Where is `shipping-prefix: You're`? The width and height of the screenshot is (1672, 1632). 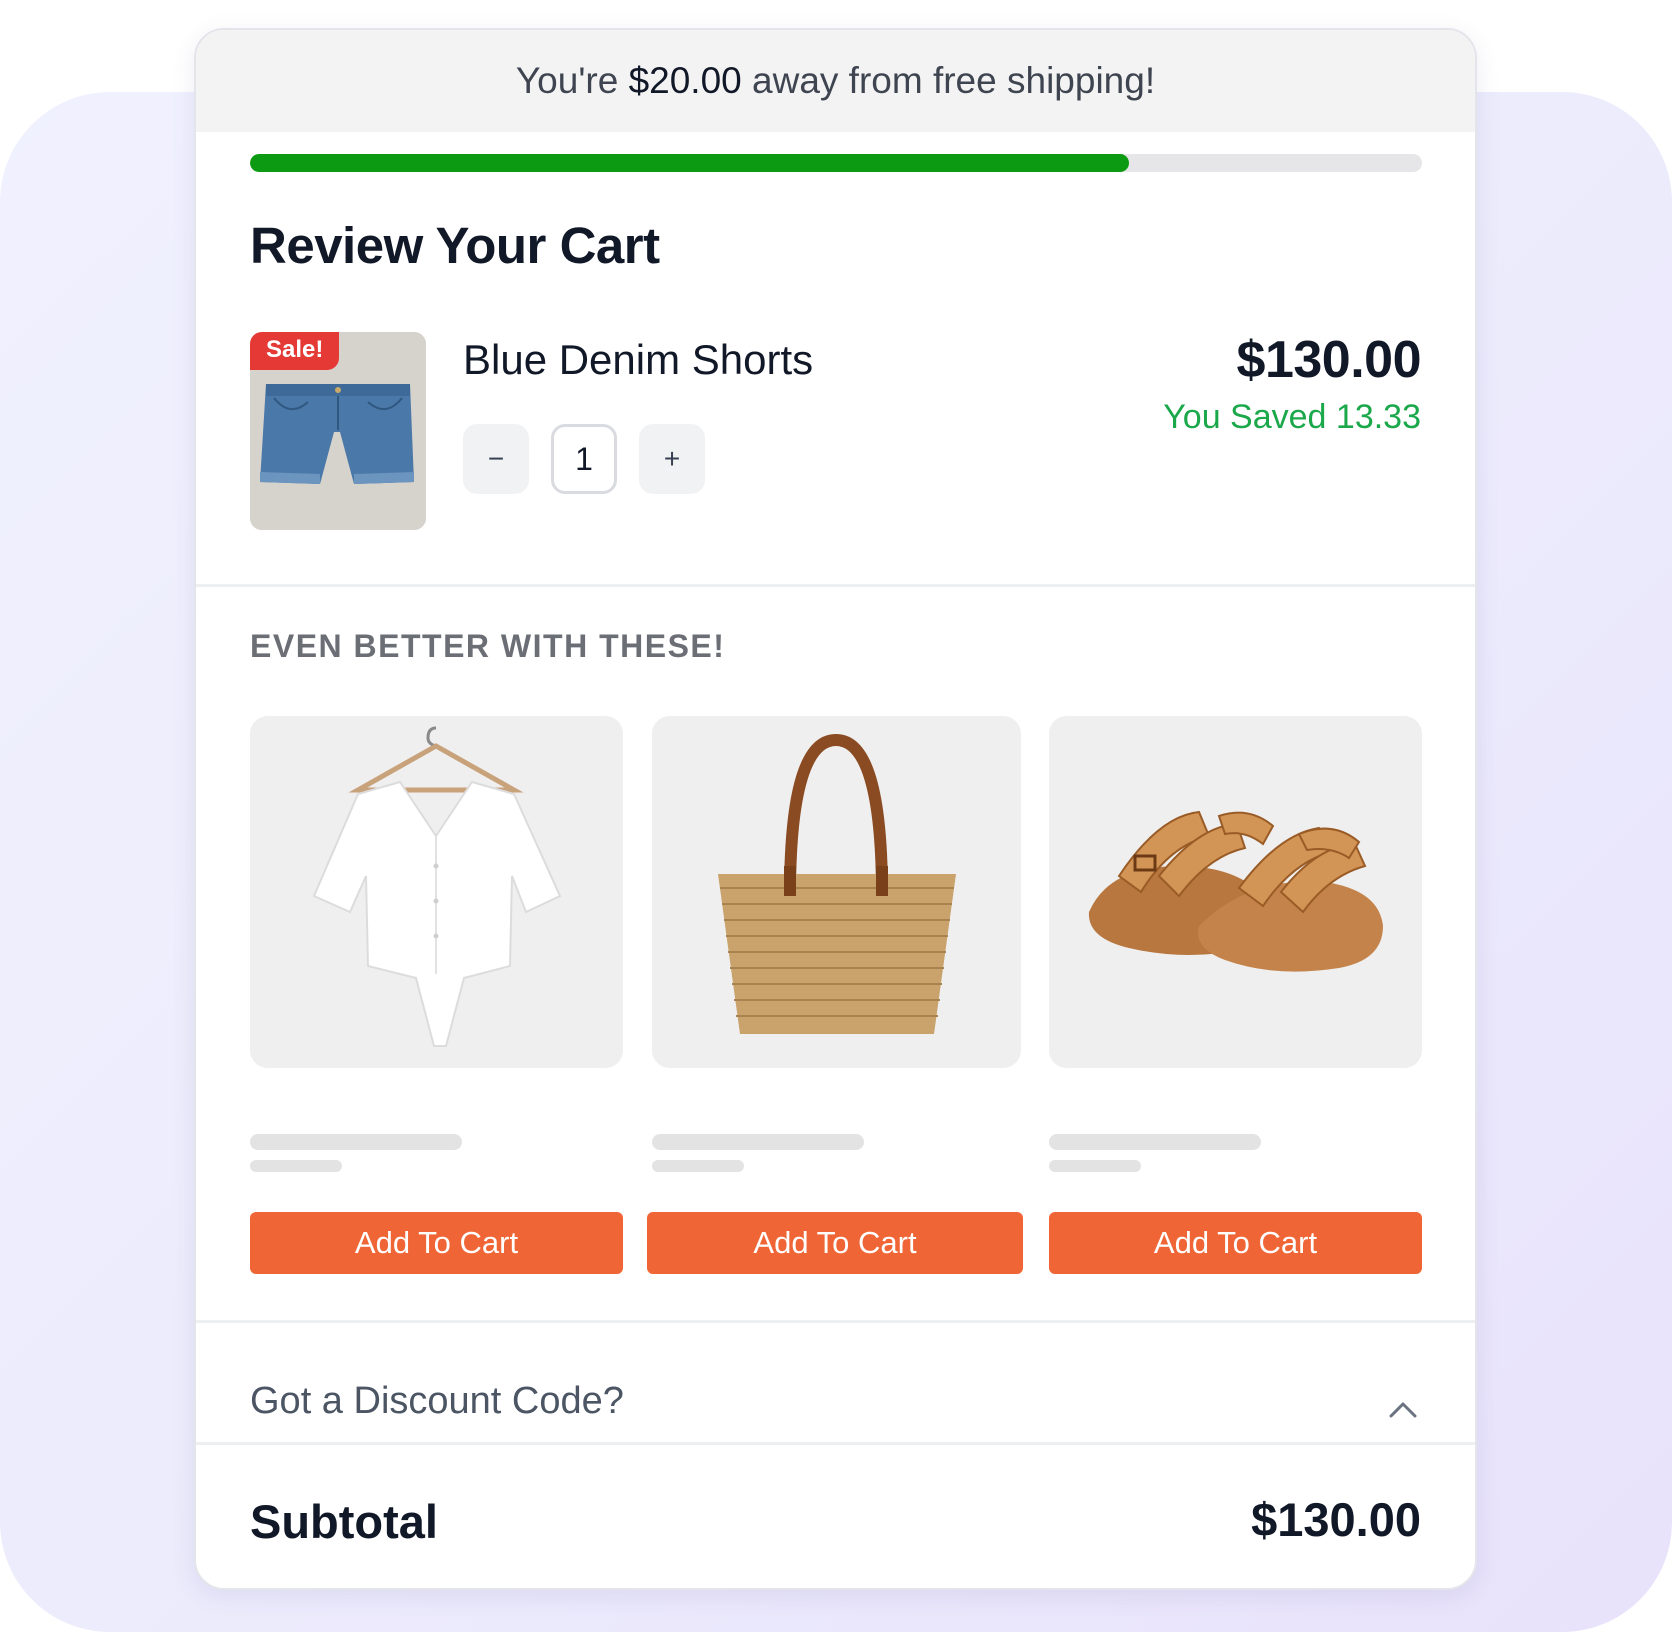
shipping-prefix: You're is located at coordinates (567, 80).